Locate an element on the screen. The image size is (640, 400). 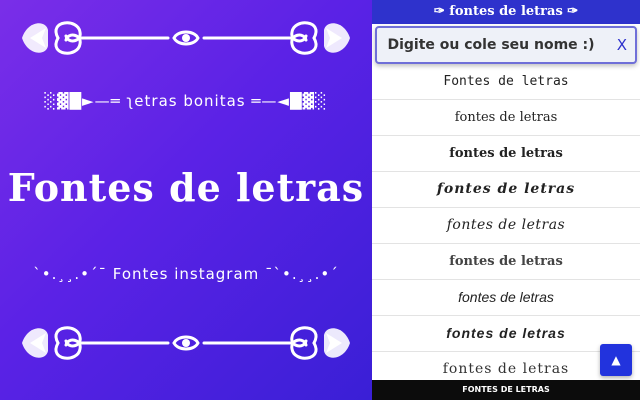
search-input: Digite ou cole seu nome :) is located at coordinates (491, 45).